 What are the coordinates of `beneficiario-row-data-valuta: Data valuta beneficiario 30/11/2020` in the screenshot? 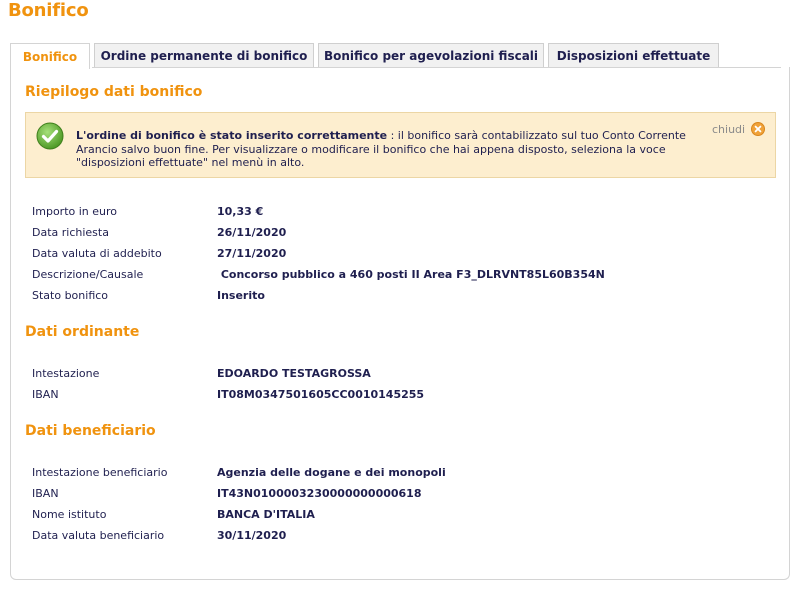 It's located at (159, 535).